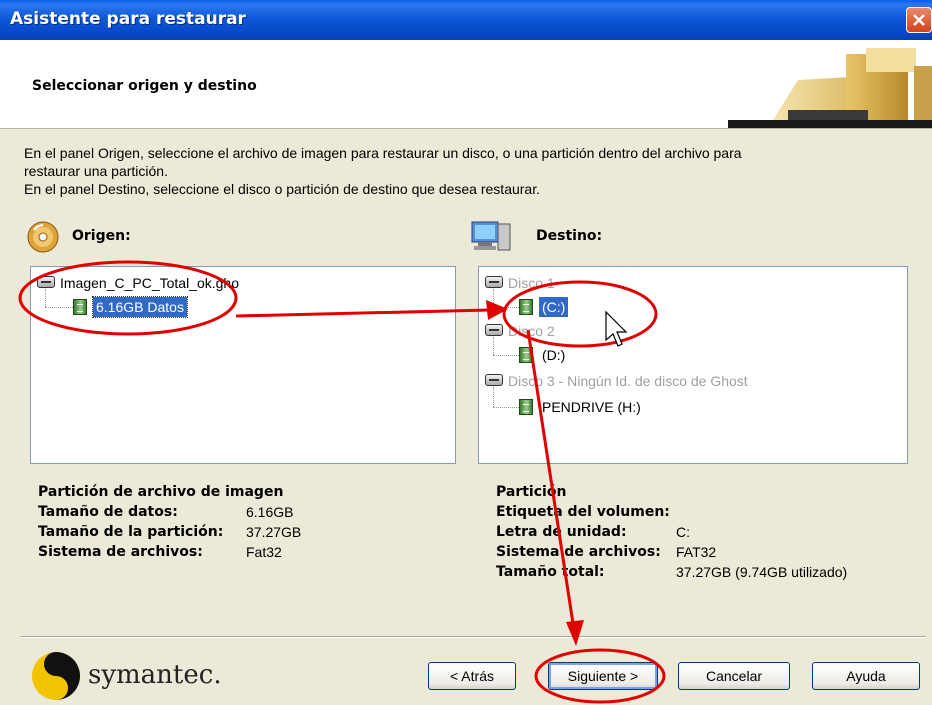 This screenshot has width=932, height=705. I want to click on info-value: FAT32, so click(696, 552).